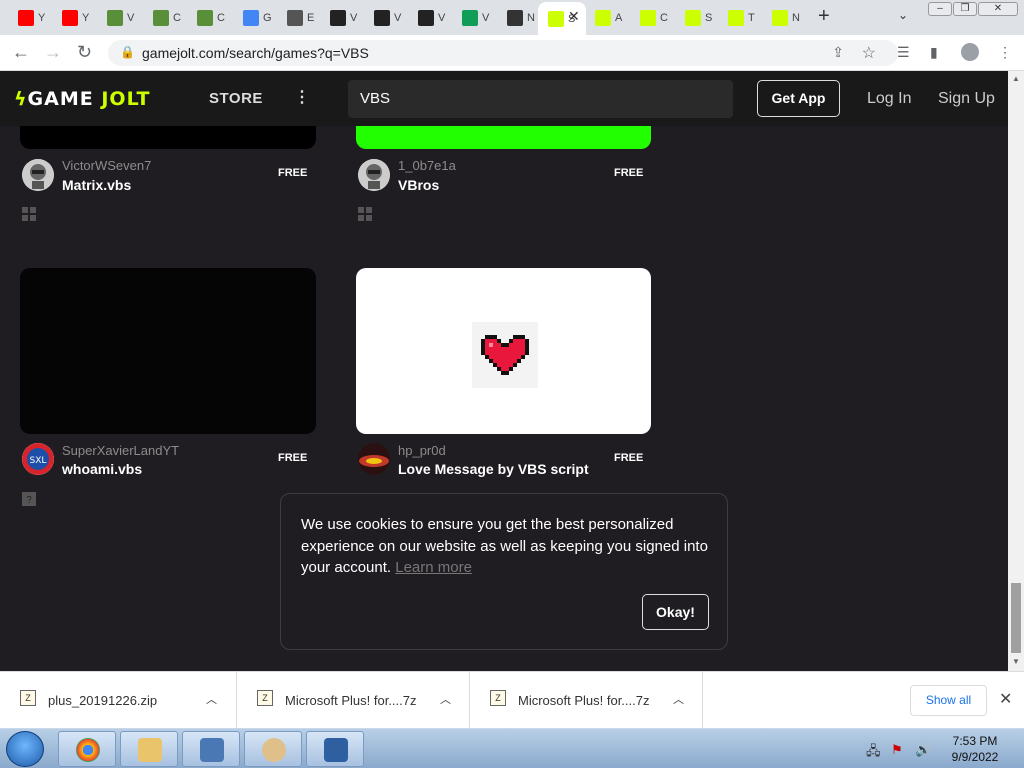  I want to click on side-panel-icon: ▮, so click(934, 52).